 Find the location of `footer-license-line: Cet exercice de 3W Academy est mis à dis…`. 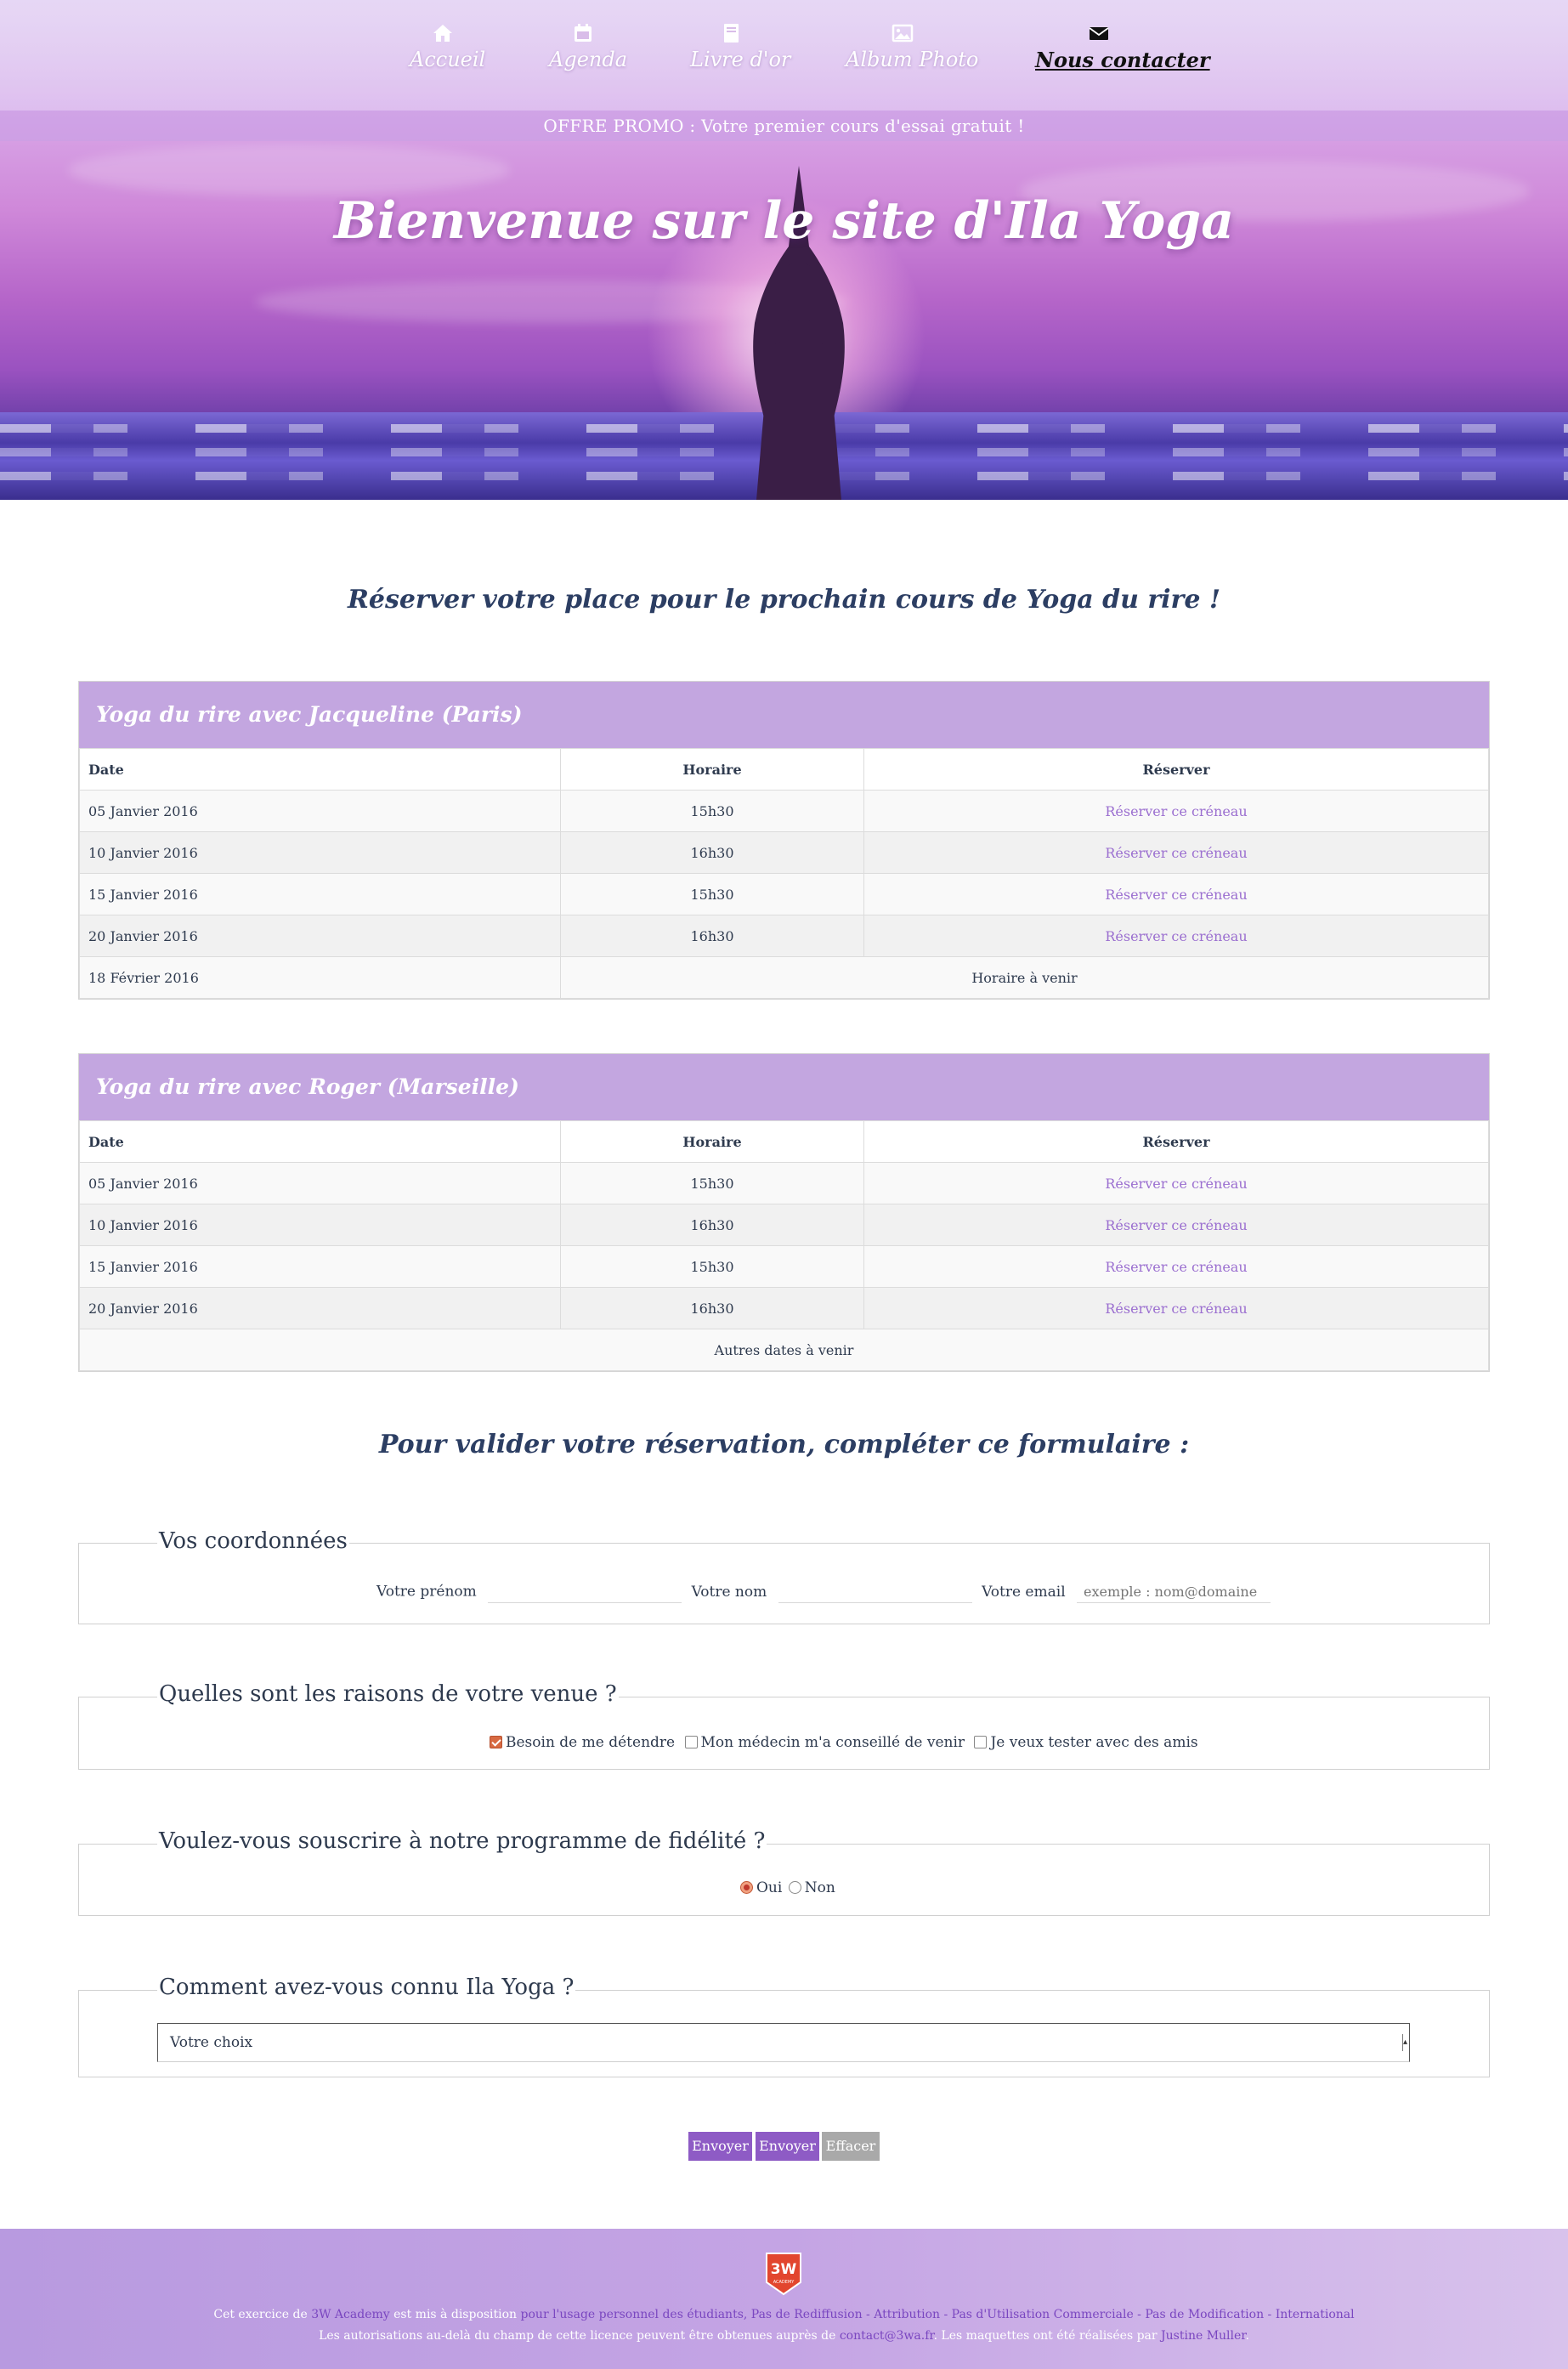

footer-license-line: Cet exercice de 3W Academy est mis à dis… is located at coordinates (784, 2314).